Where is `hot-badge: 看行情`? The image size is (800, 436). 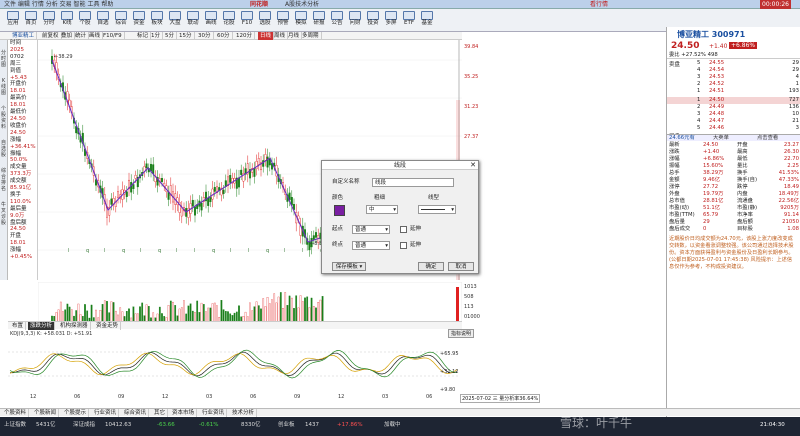
hot-badge: 看行情 is located at coordinates (599, 4).